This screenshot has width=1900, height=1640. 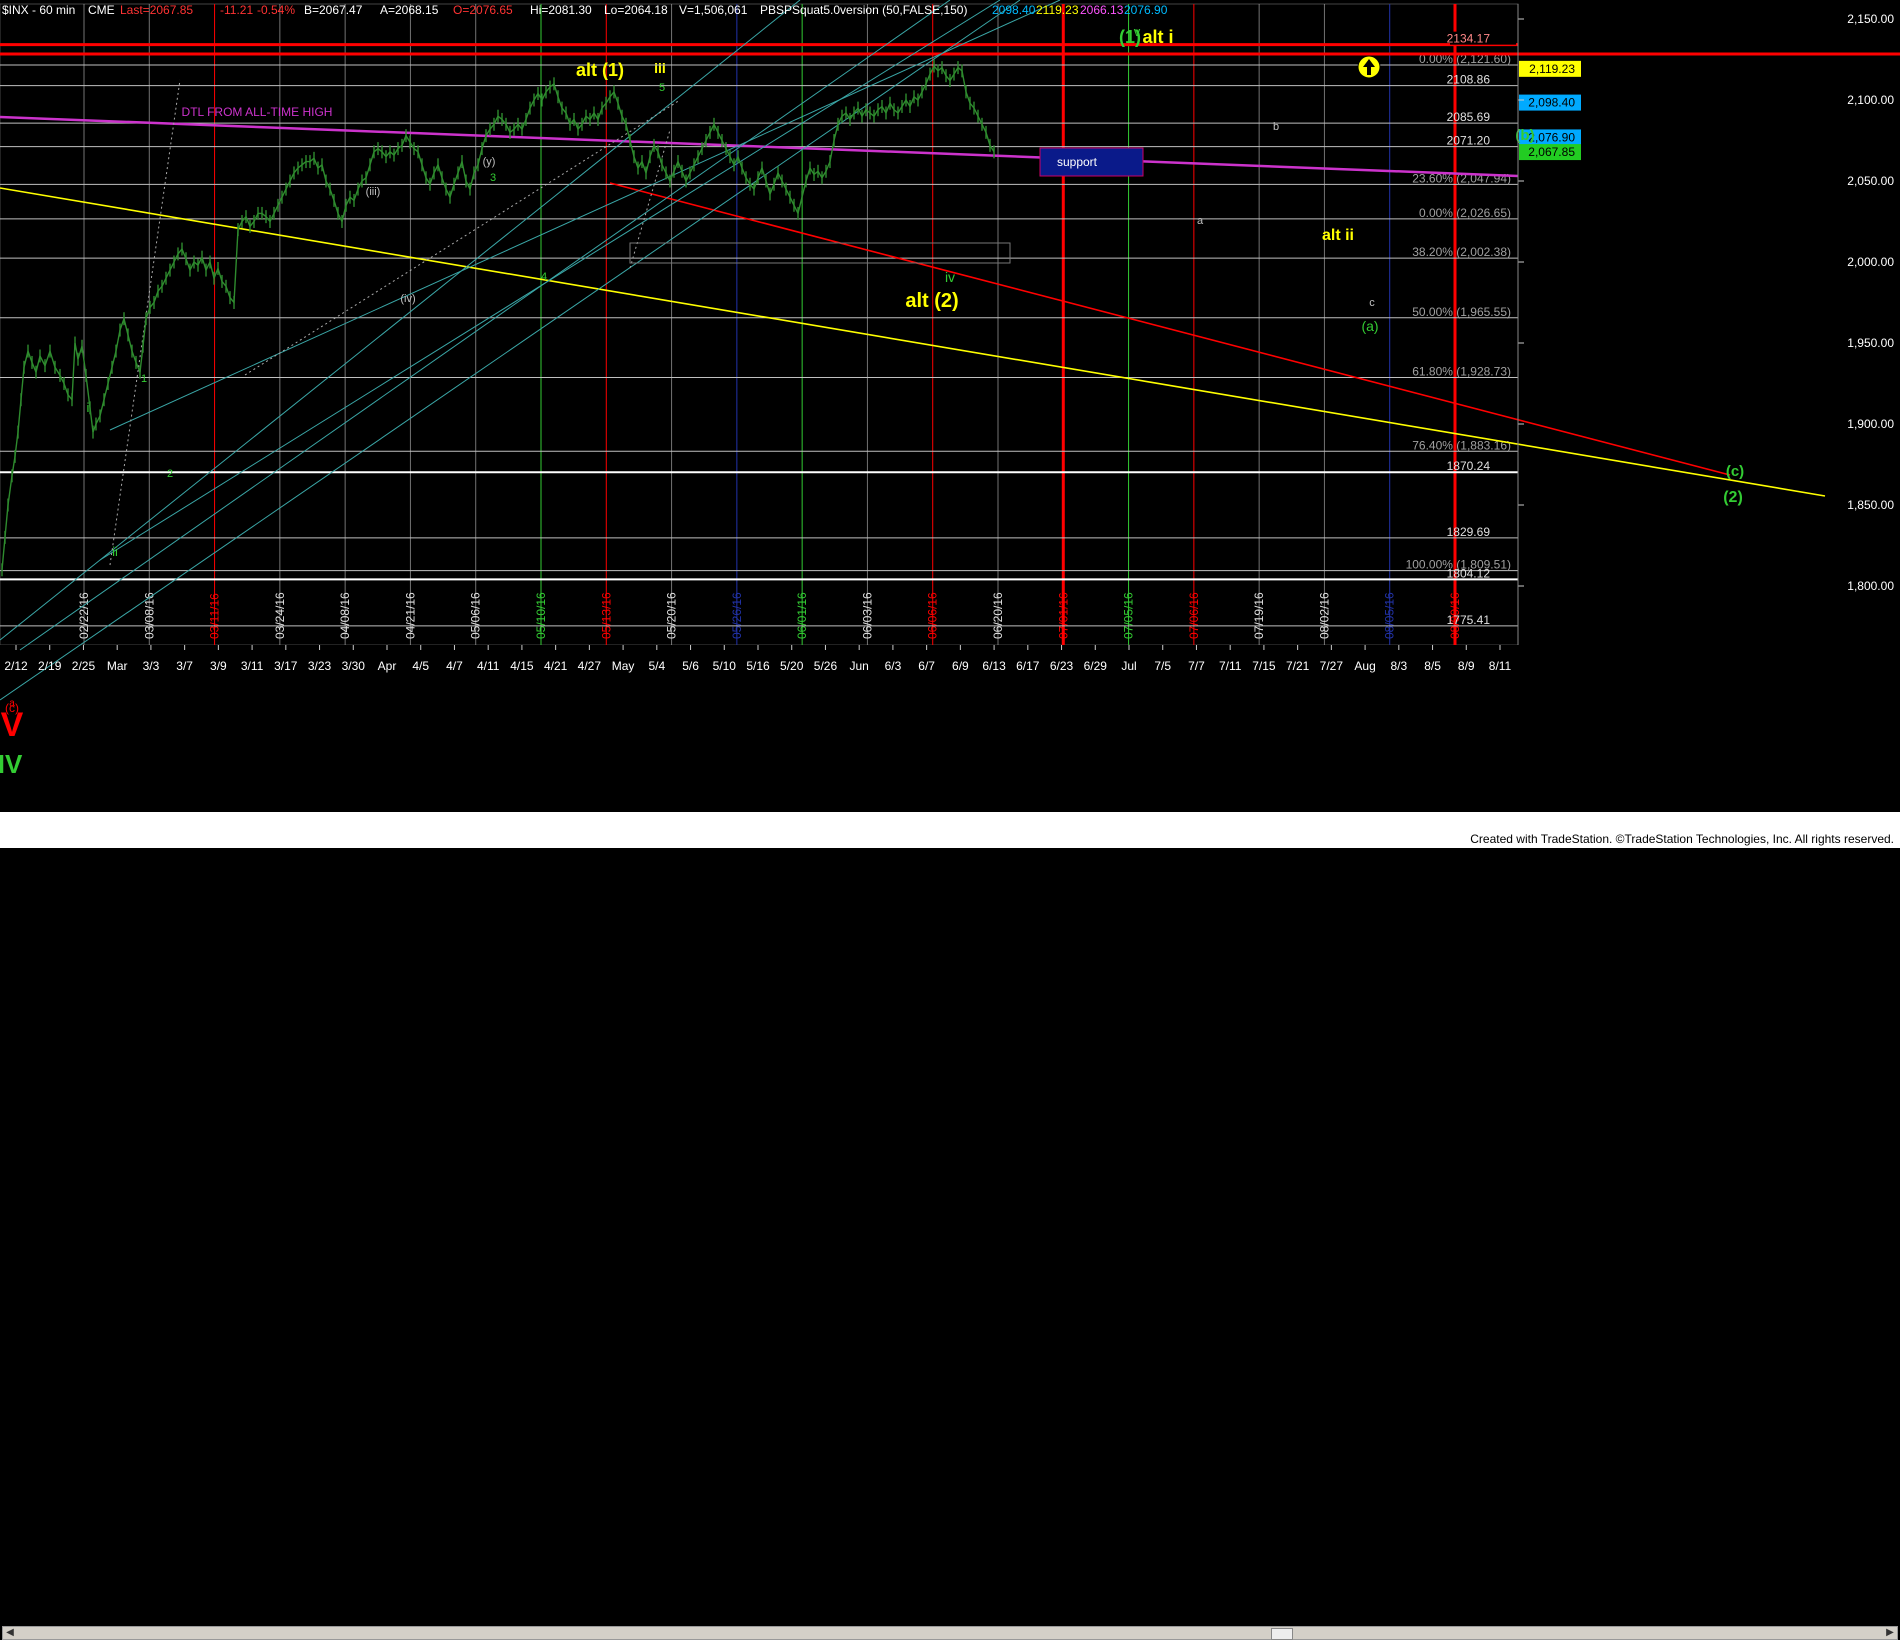 What do you see at coordinates (1194, 615) in the screenshot?
I see `date-line-label: 07/06/16` at bounding box center [1194, 615].